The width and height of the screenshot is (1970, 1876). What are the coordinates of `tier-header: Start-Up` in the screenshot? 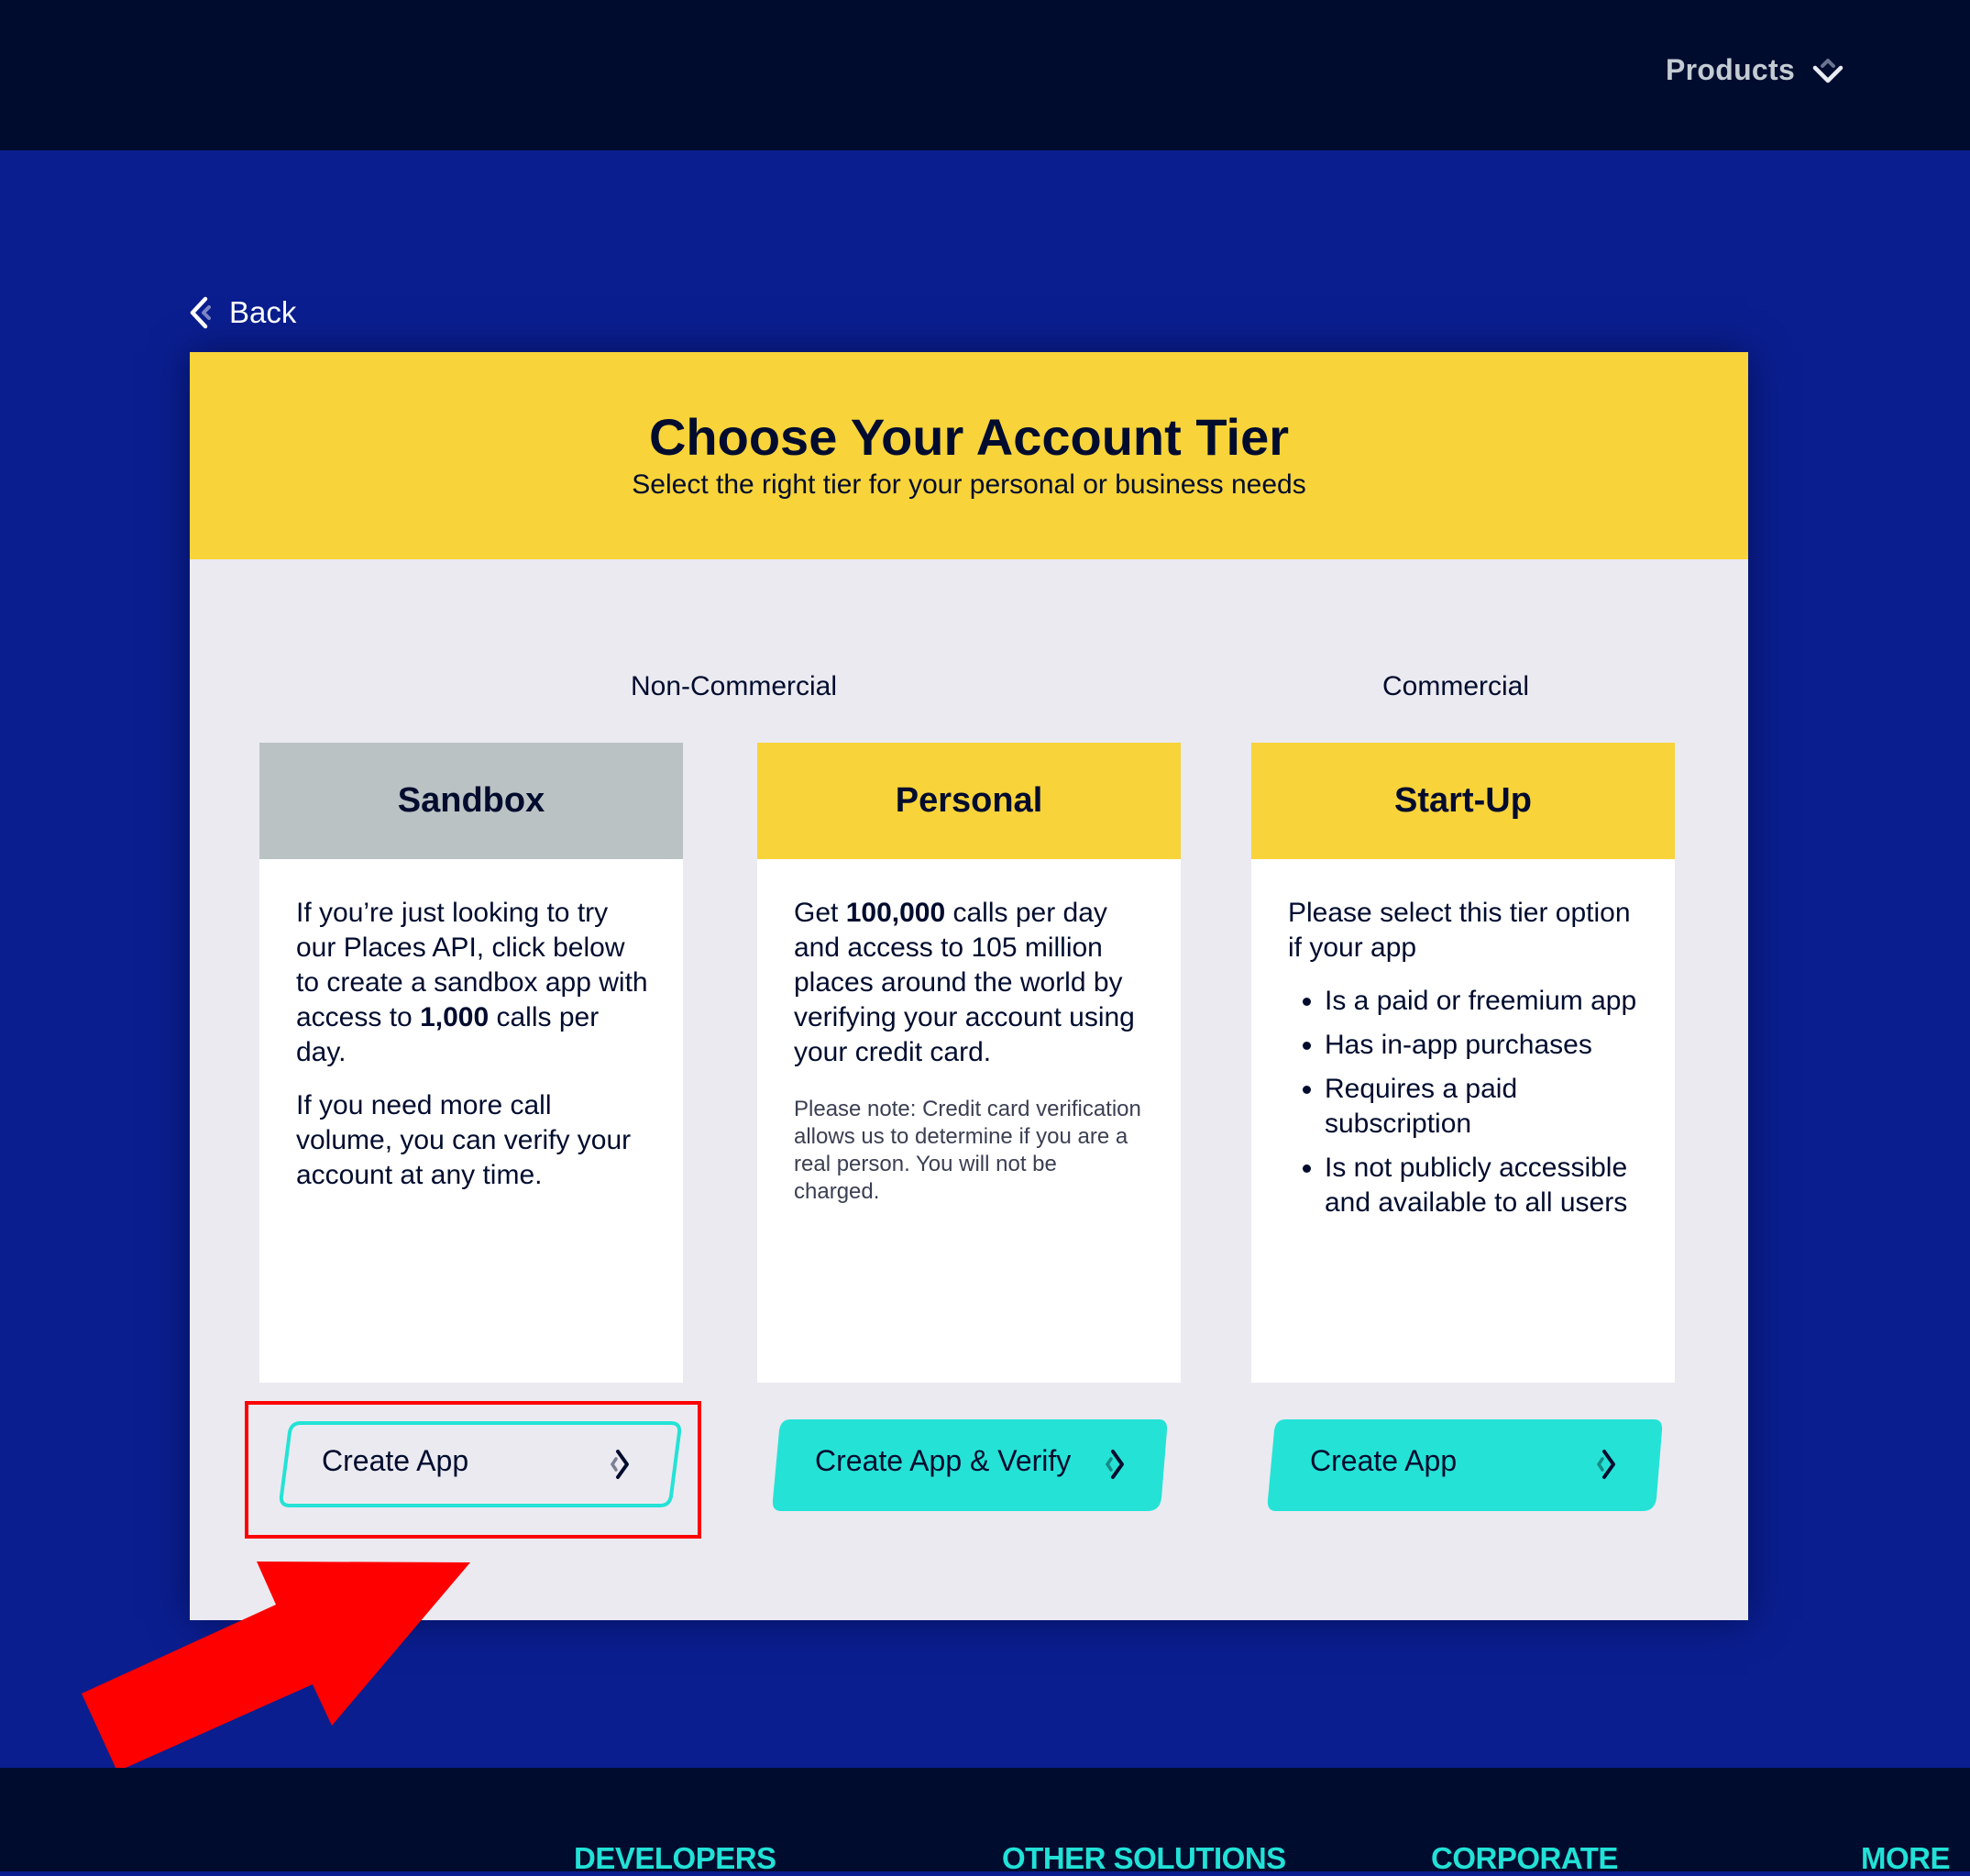 It's located at (1463, 801).